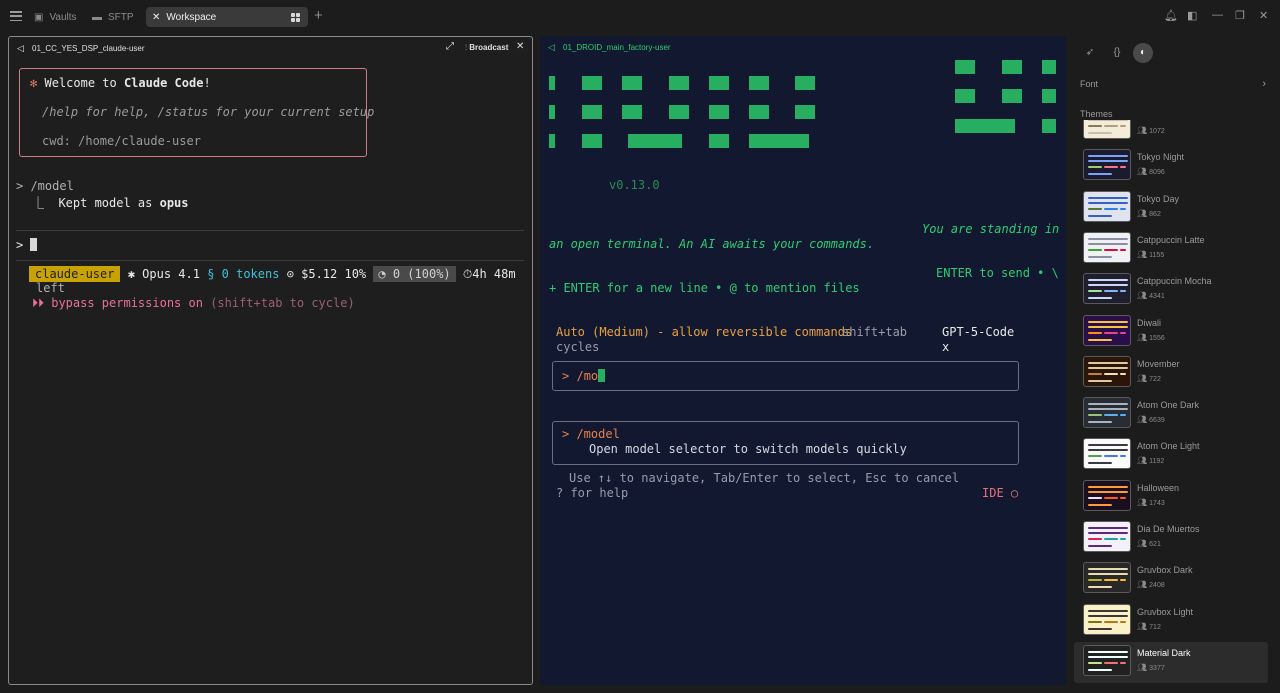 This screenshot has width=1280, height=693. What do you see at coordinates (318, 15) in the screenshot?
I see `new-tab-button: +` at bounding box center [318, 15].